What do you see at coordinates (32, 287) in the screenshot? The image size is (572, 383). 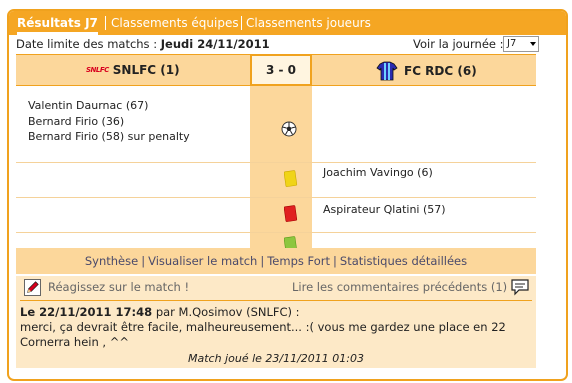 I see `pencil-icon` at bounding box center [32, 287].